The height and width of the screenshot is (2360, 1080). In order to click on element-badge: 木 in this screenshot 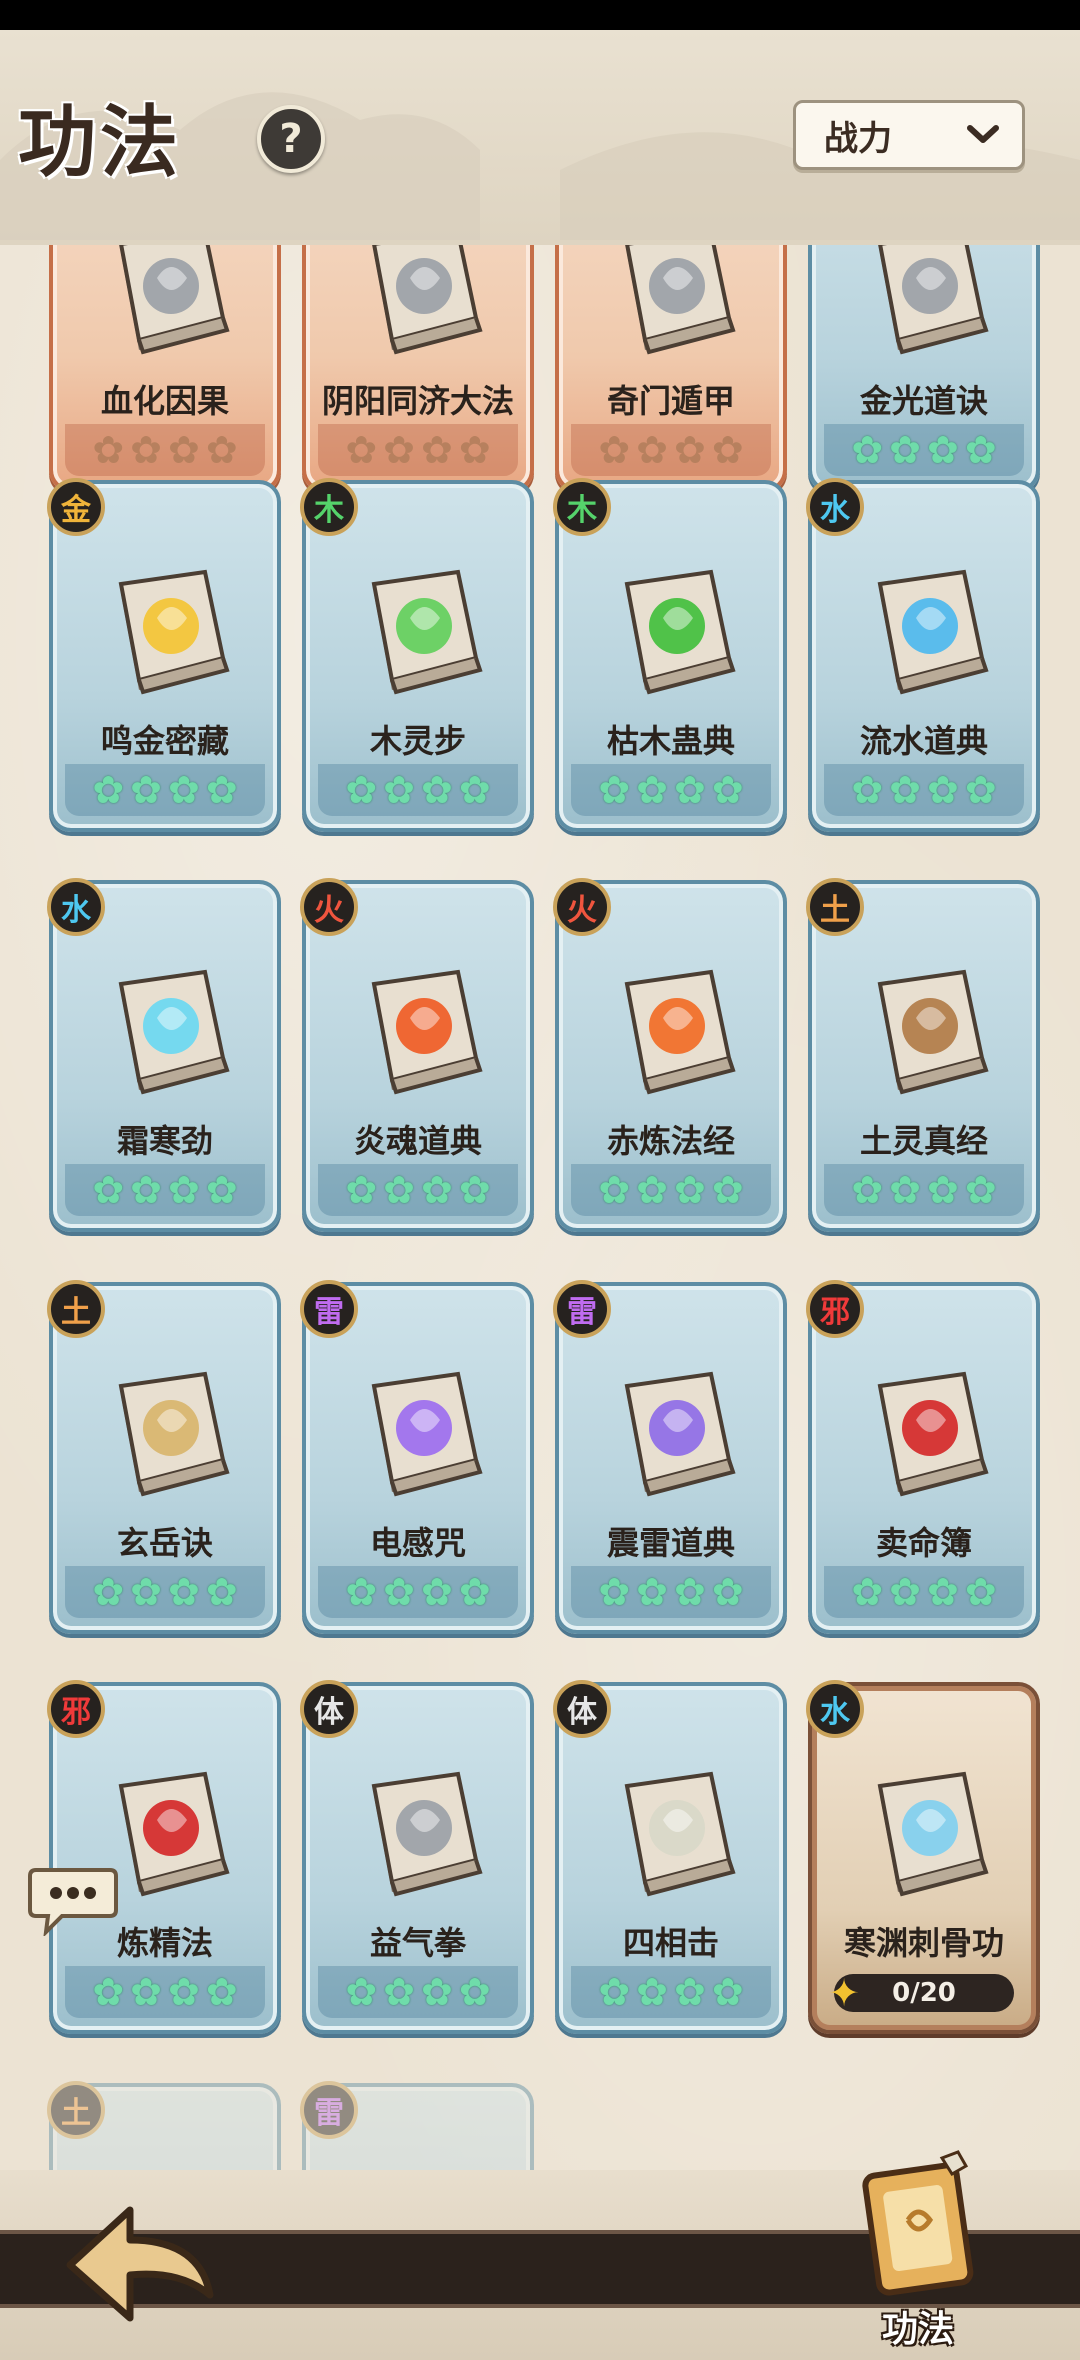, I will do `click(582, 507)`.